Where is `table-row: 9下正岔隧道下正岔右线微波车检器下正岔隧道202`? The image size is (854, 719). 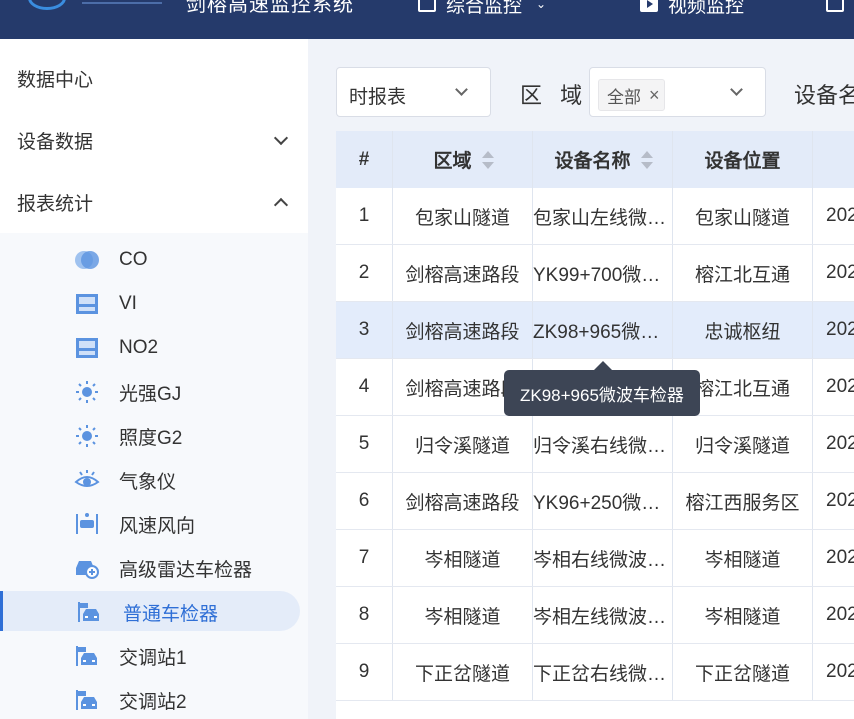 table-row: 9下正岔隧道下正岔右线微波车检器下正岔隧道202 is located at coordinates (595, 672).